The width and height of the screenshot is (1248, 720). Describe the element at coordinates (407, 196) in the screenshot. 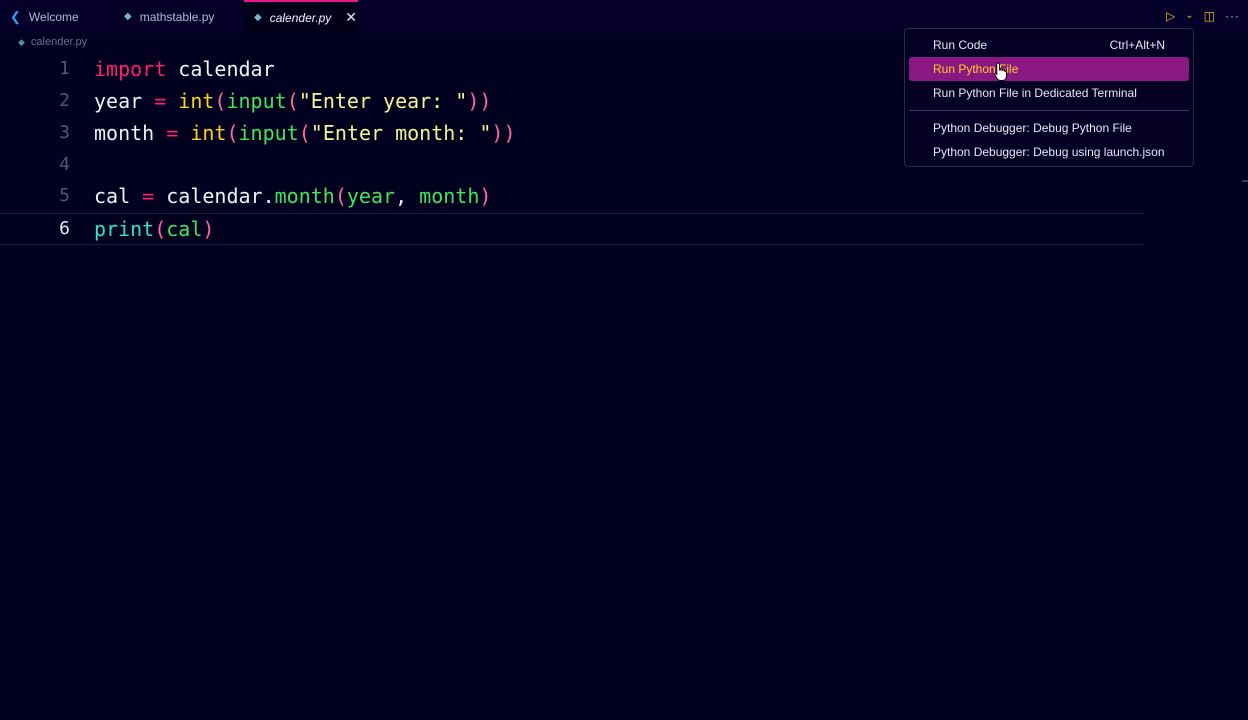

I see `code-token: ,` at that location.